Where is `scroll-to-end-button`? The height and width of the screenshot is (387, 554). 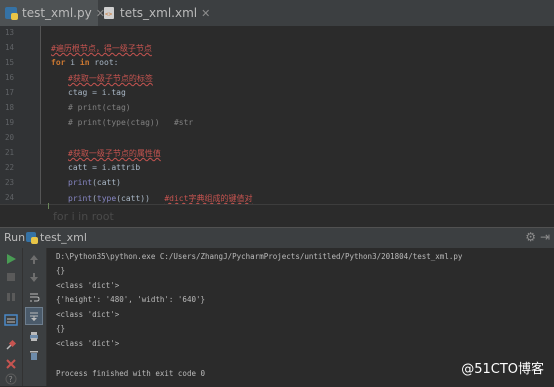
scroll-to-end-button is located at coordinates (34, 316).